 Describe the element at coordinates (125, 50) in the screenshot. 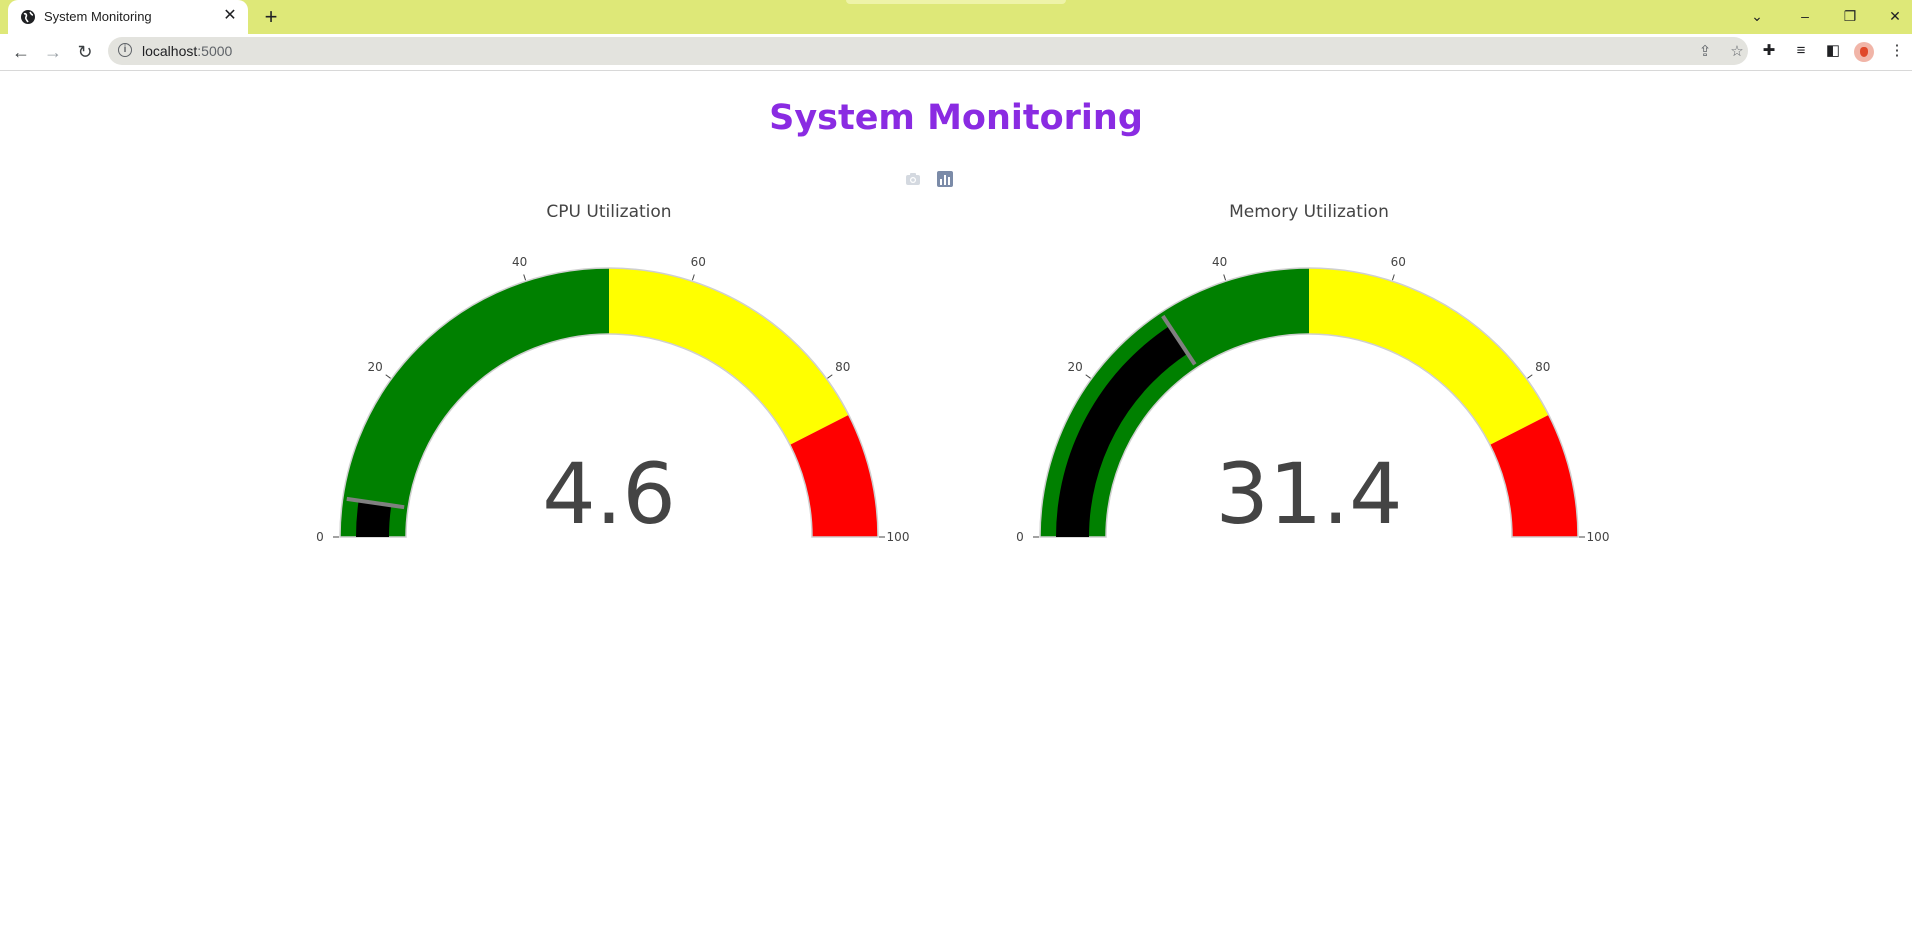

I see `site-info-icon: i` at that location.